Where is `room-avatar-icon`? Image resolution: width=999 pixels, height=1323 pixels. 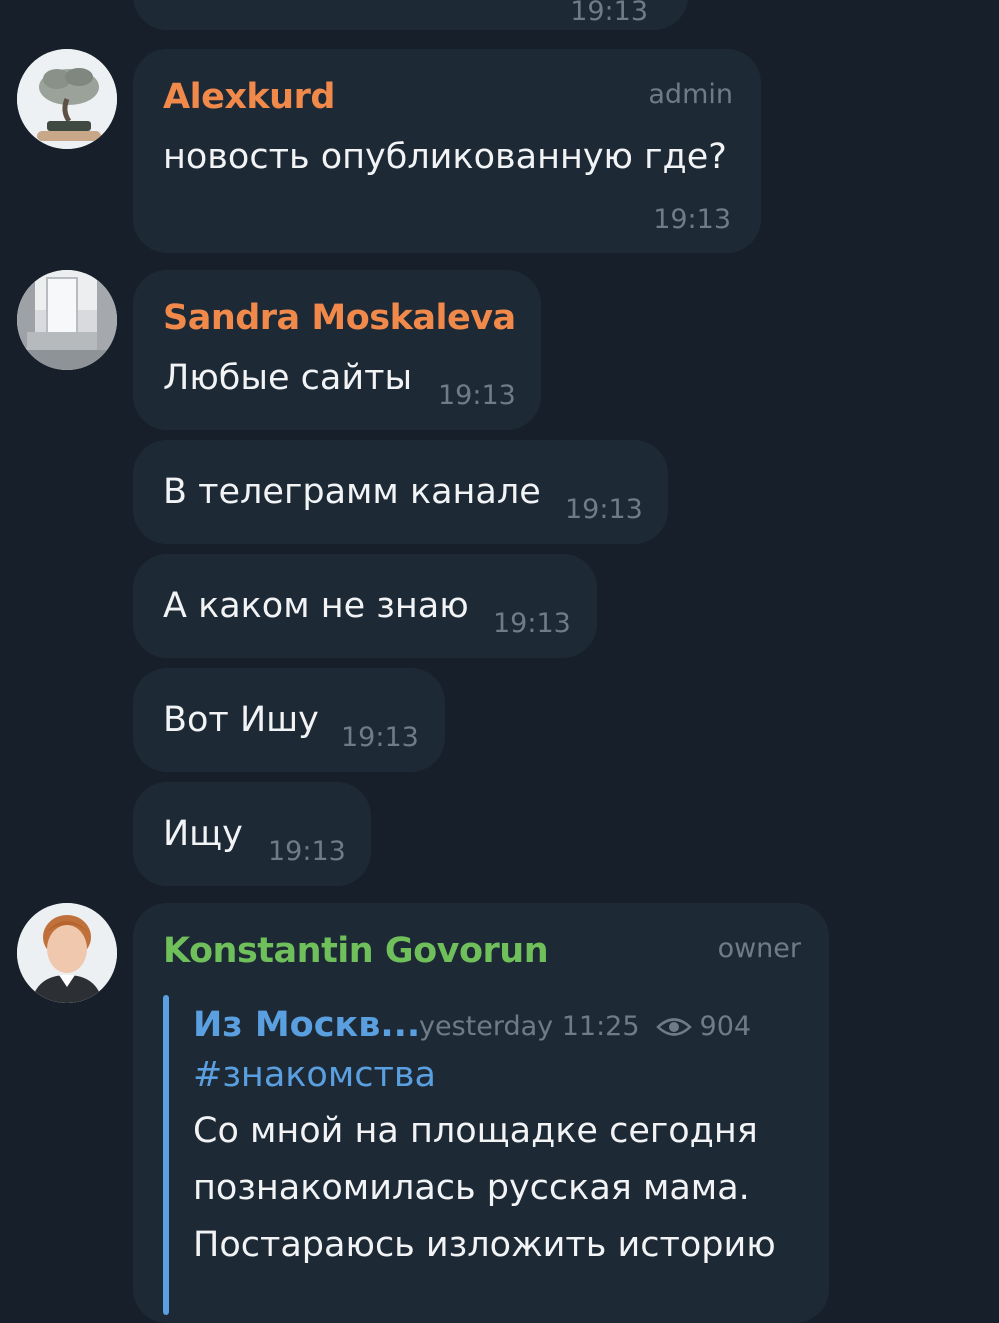
room-avatar-icon is located at coordinates (67, 320).